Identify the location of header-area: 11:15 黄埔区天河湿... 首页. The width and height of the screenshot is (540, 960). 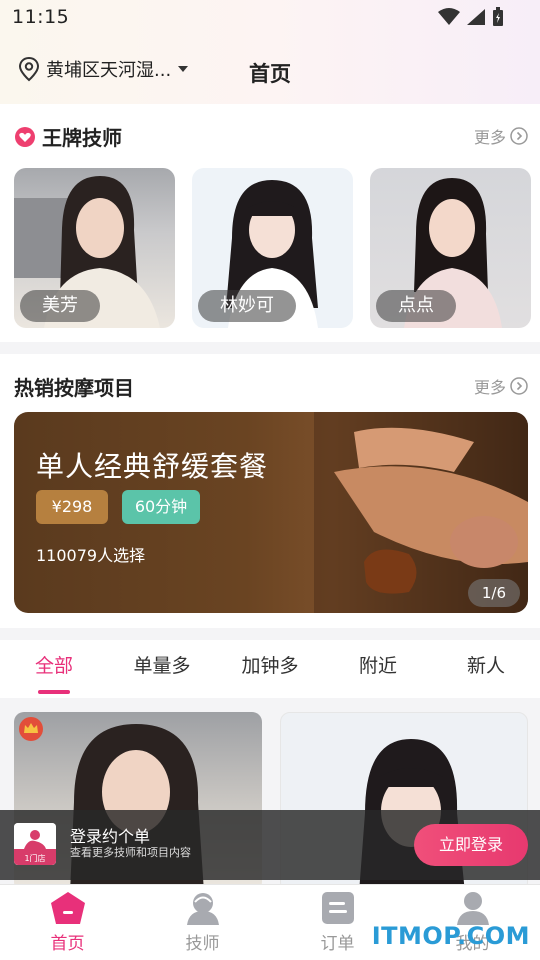
(270, 52).